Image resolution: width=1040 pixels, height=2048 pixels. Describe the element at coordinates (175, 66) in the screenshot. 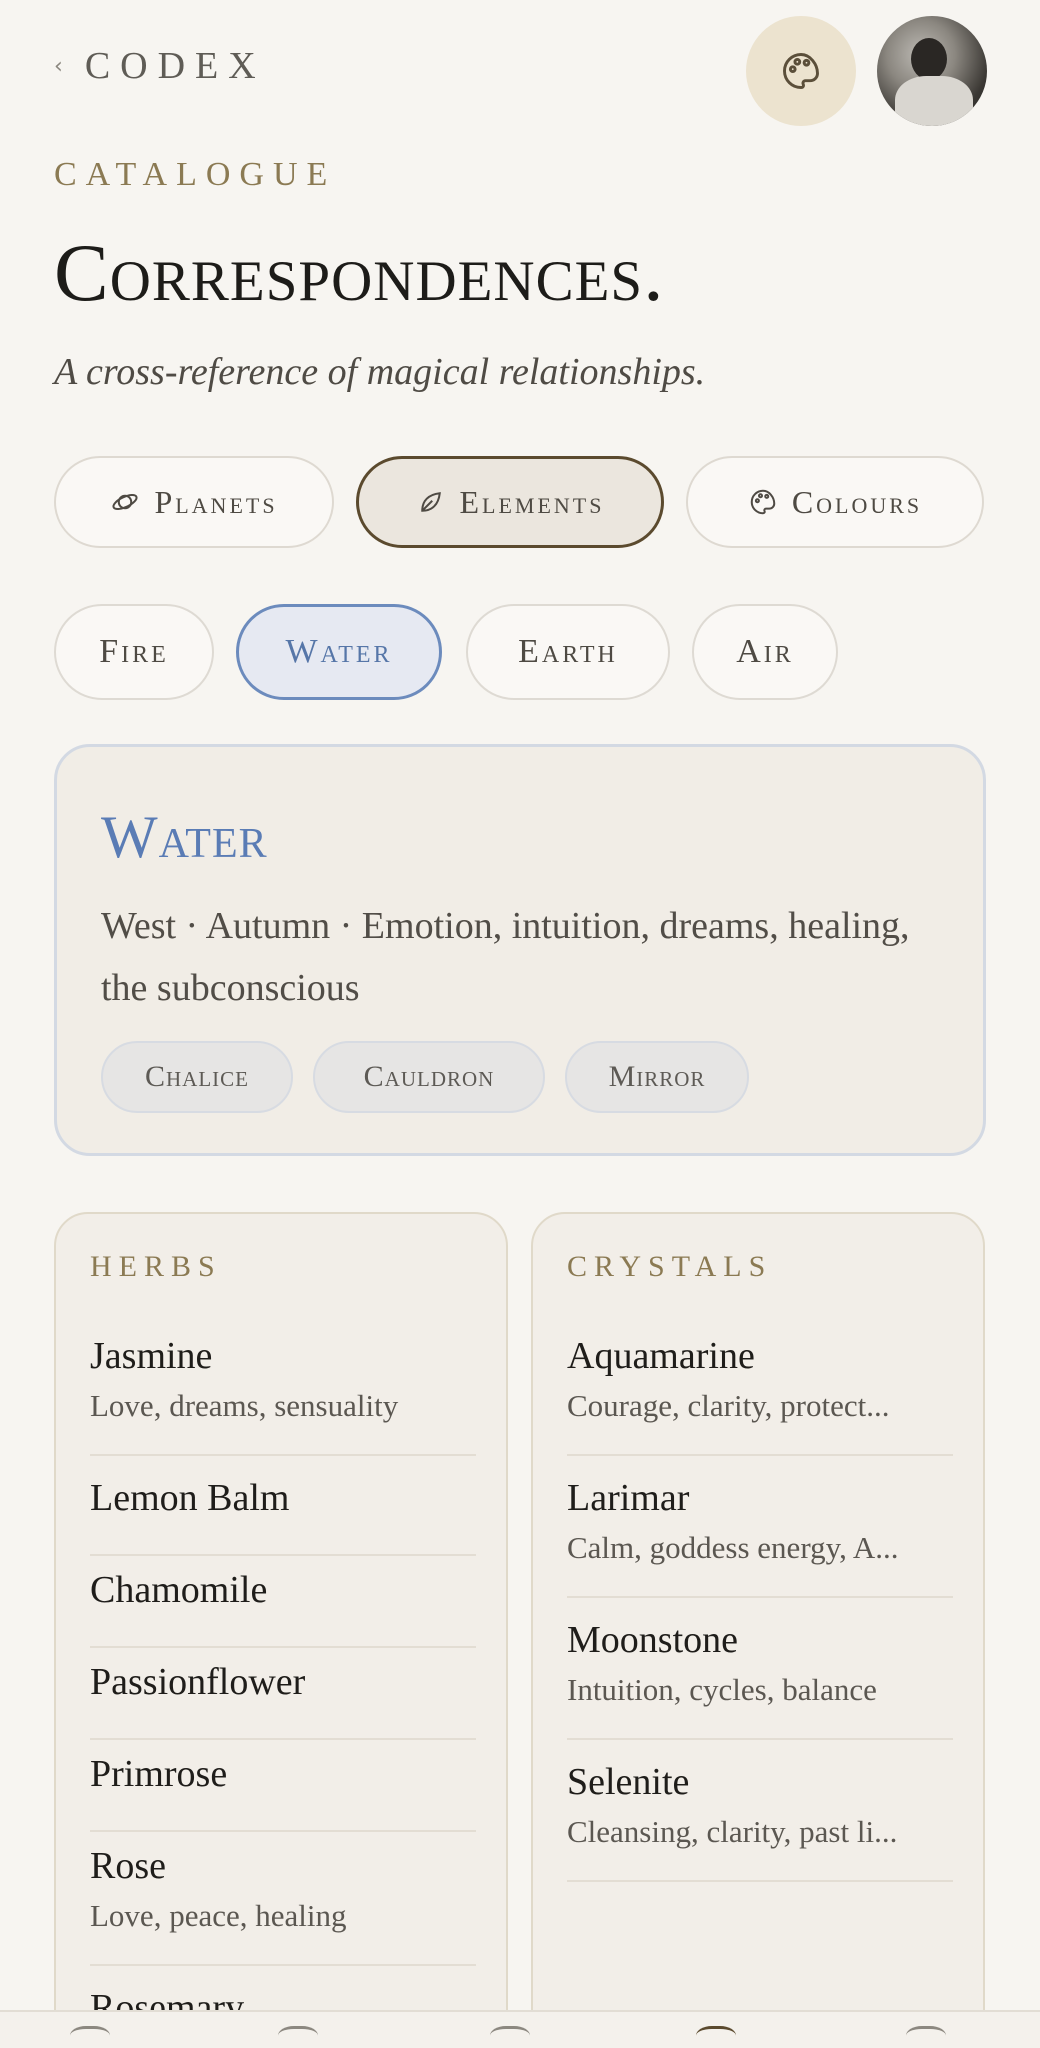

I see `back-label: CODEX` at that location.